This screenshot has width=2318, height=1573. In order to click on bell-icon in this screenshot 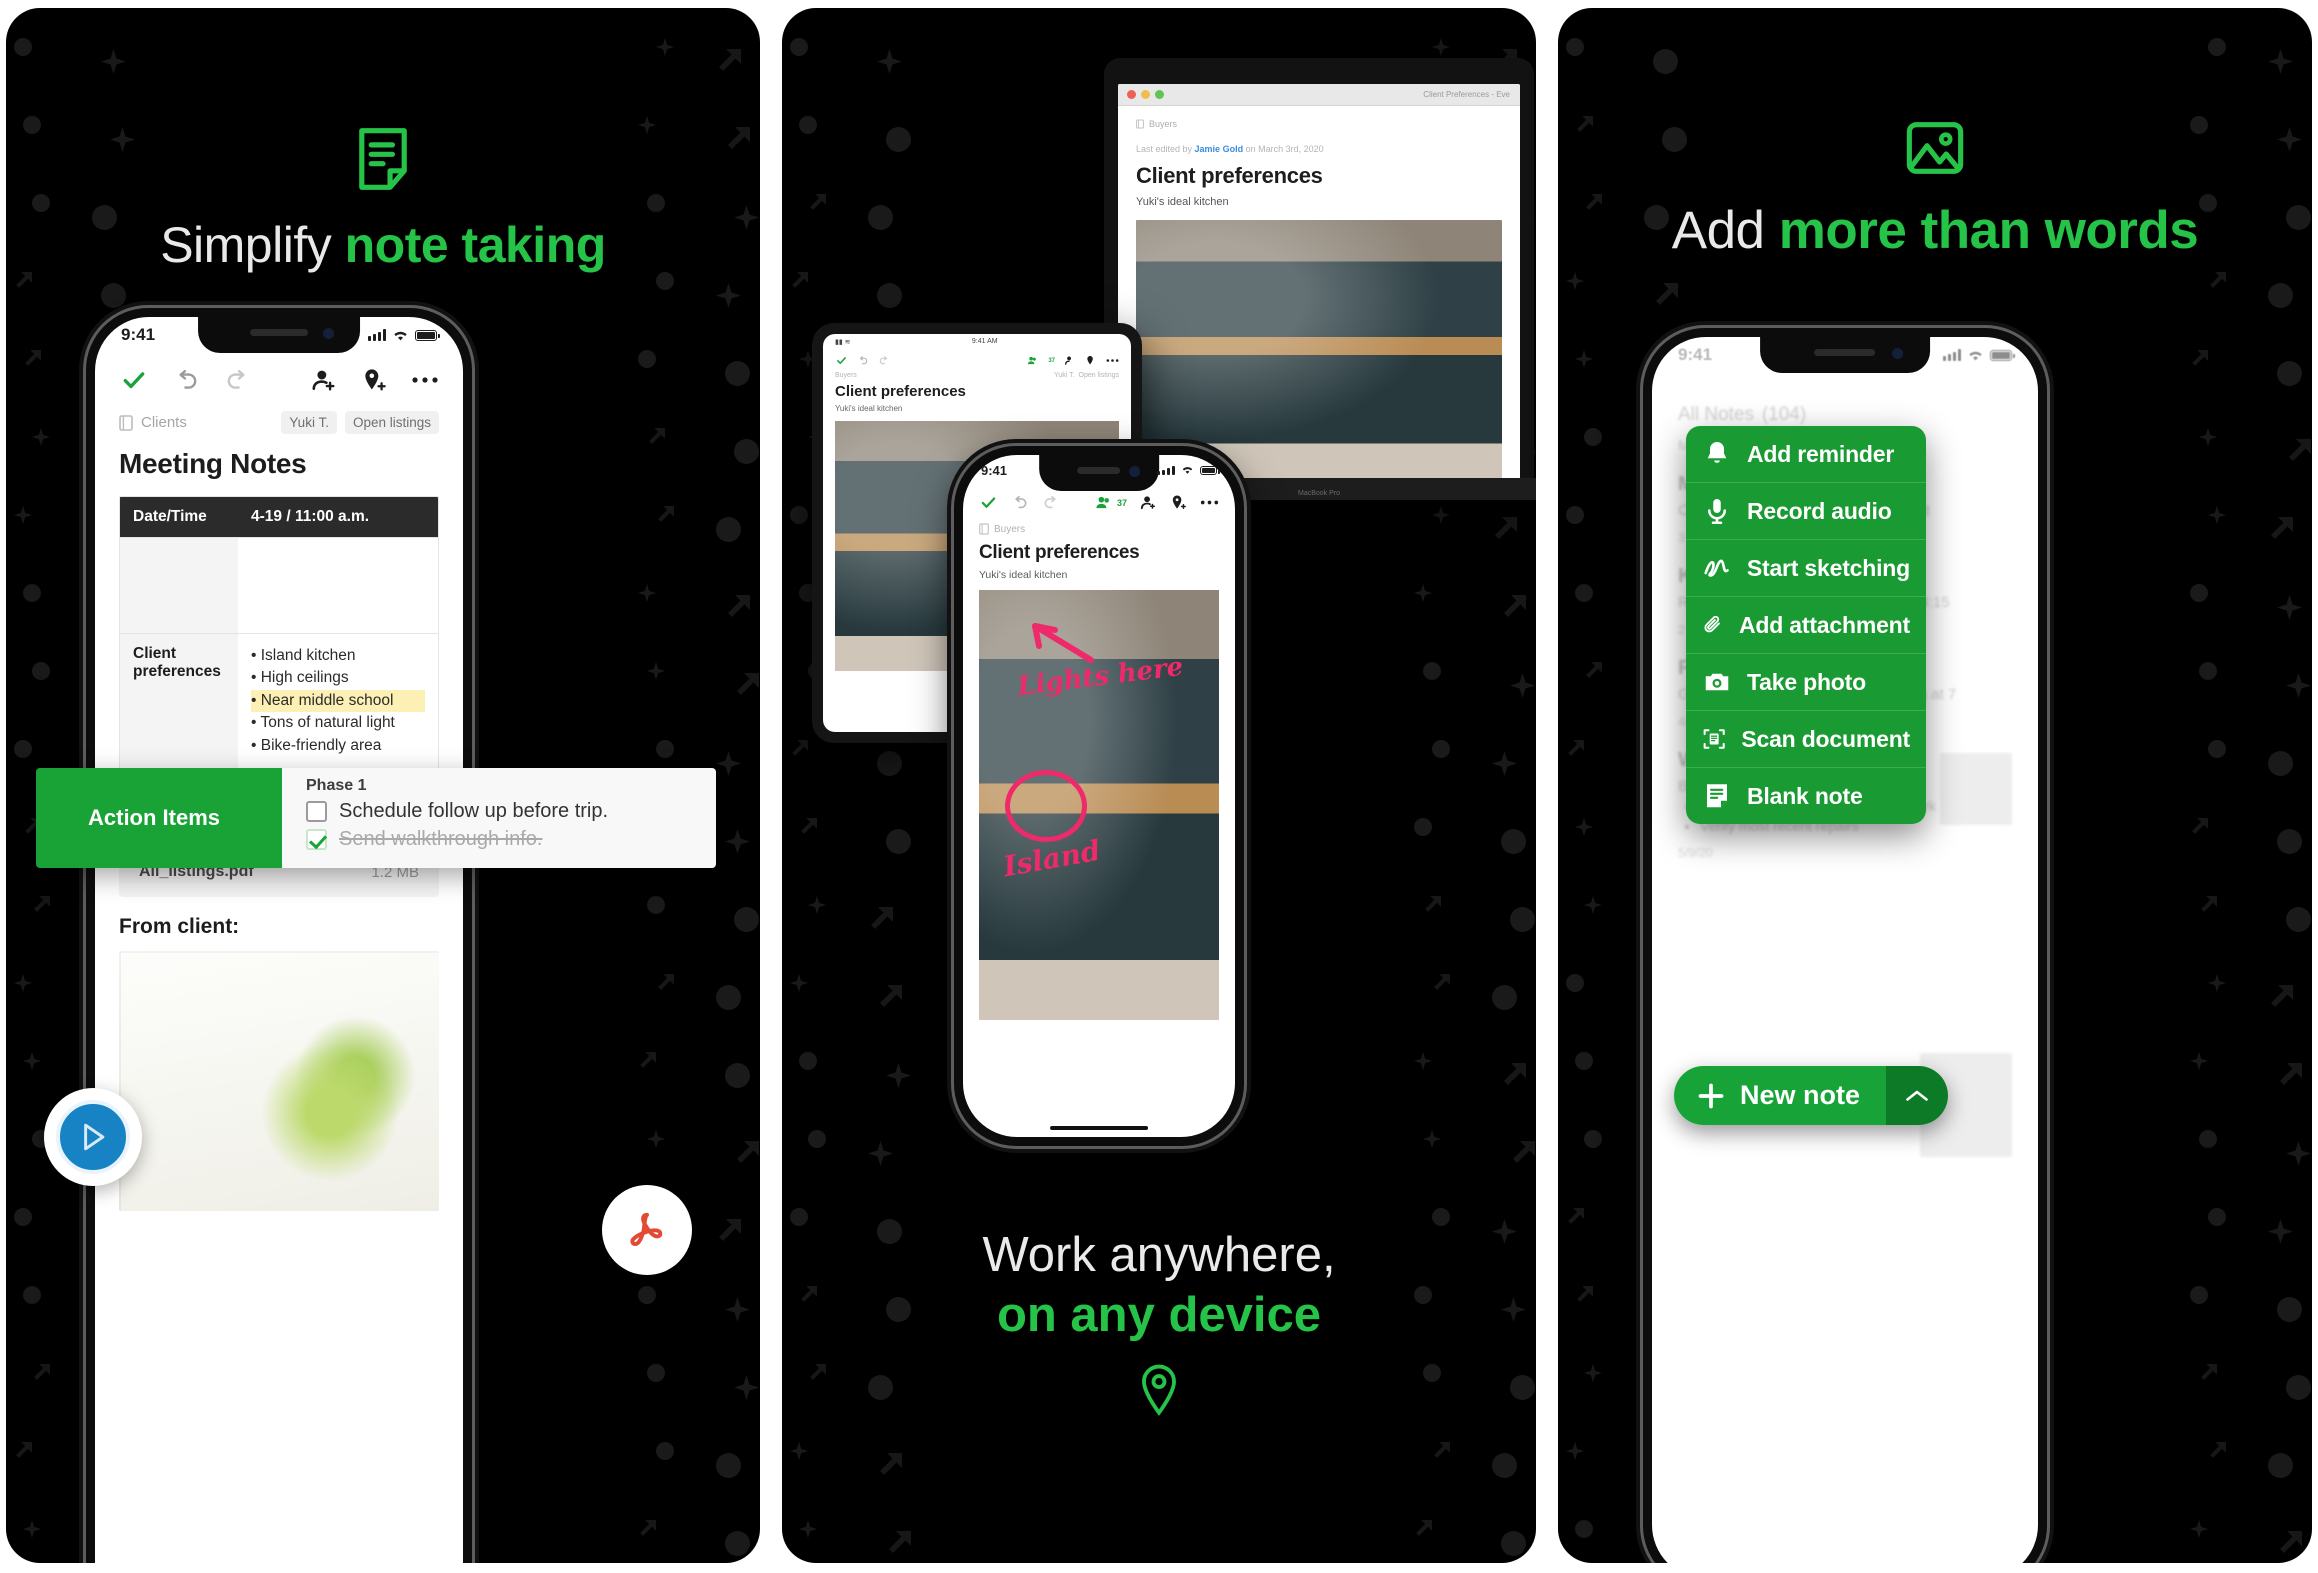, I will do `click(1717, 452)`.